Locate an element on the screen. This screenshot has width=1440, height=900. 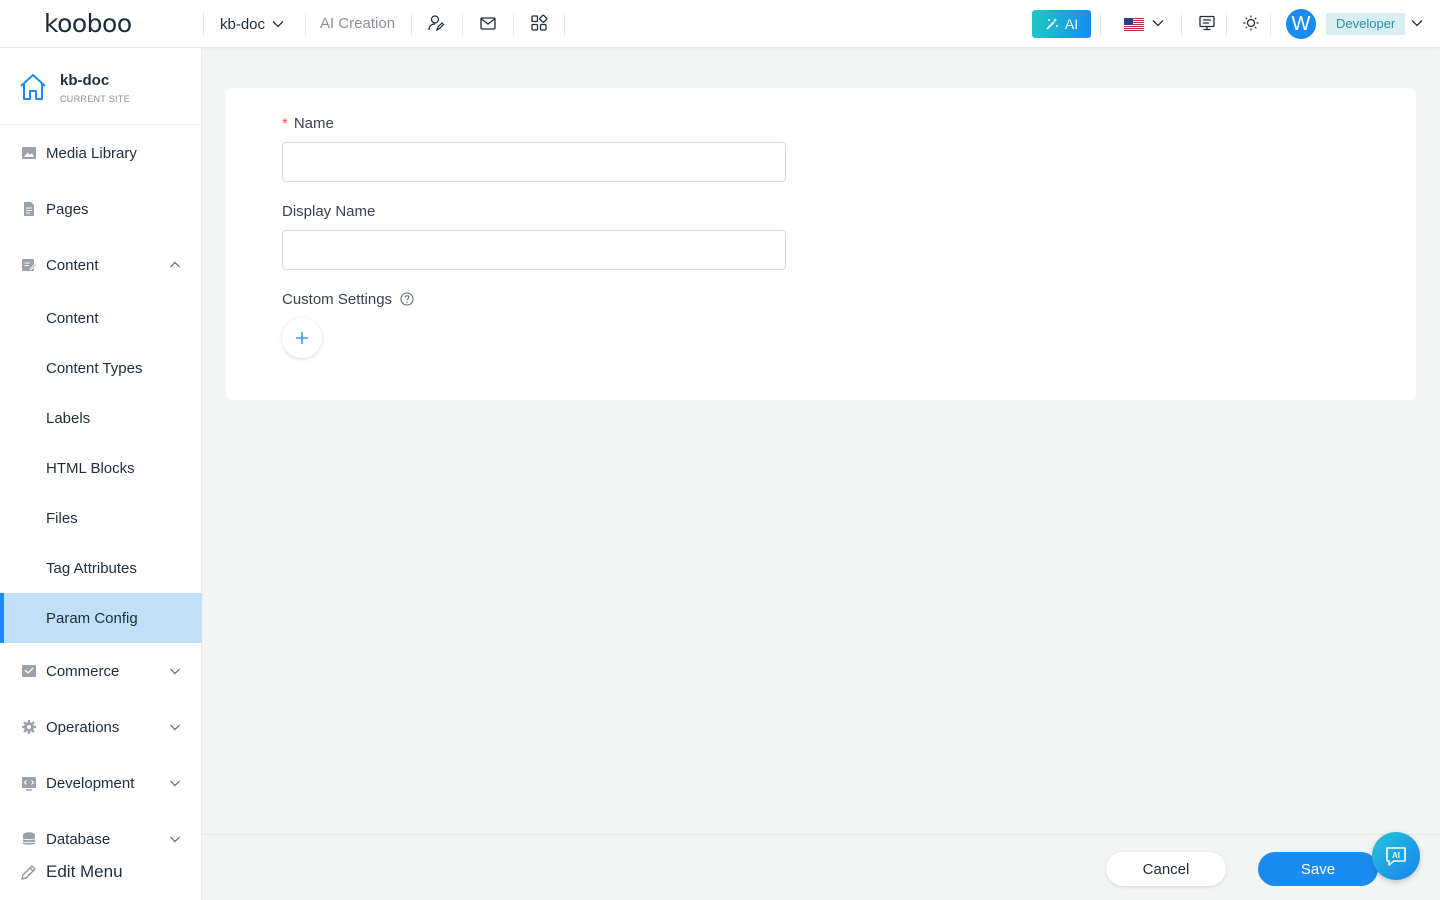
language-chevron-down-icon is located at coordinates (1158, 23).